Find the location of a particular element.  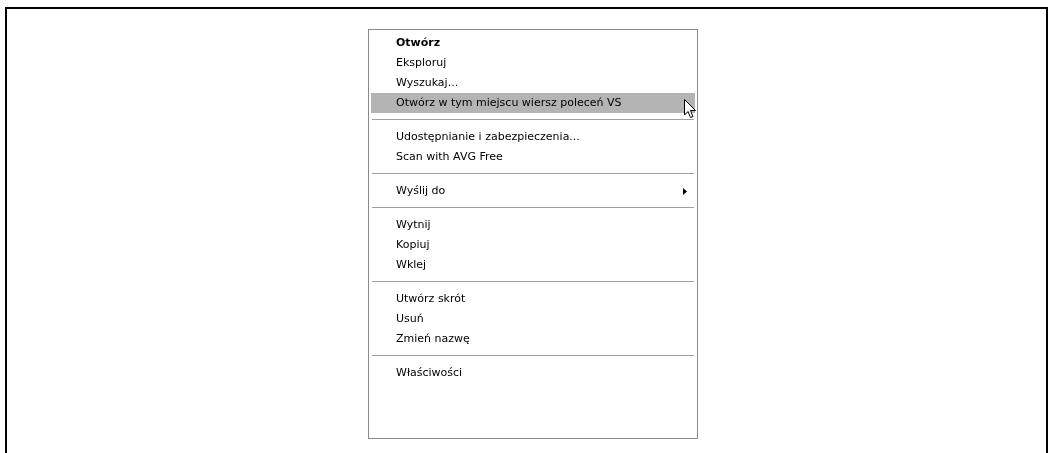

menu-item: Otwórz is located at coordinates (533, 43).